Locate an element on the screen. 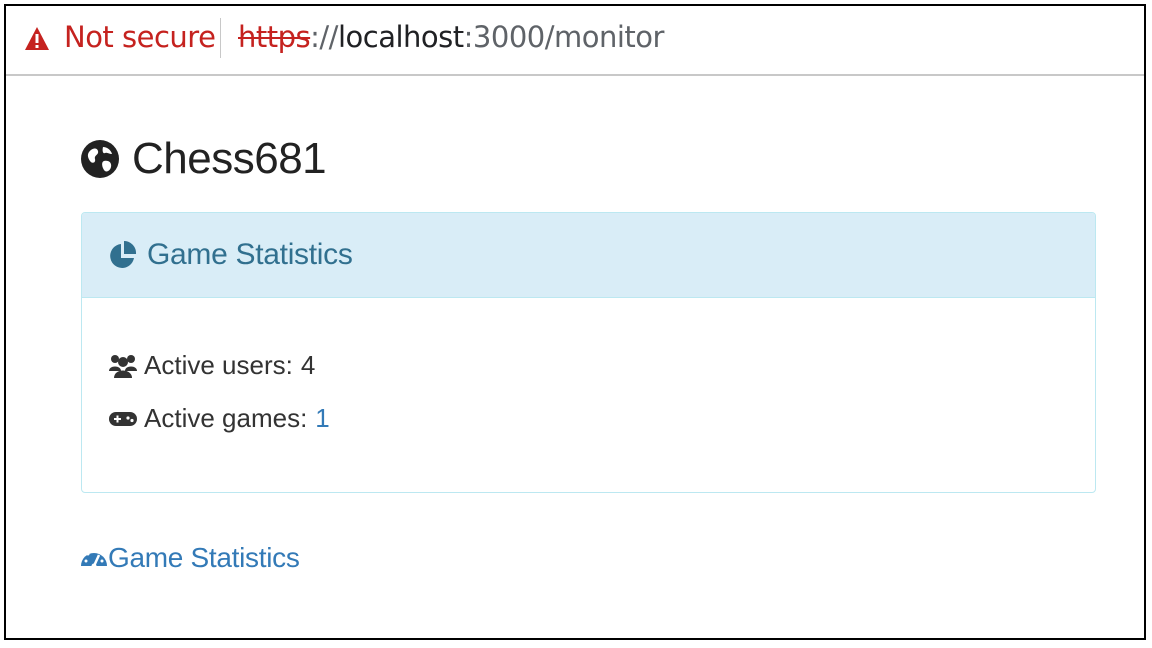 This screenshot has width=1152, height=648. active-games-stat: Active games: 1 is located at coordinates (219, 418).